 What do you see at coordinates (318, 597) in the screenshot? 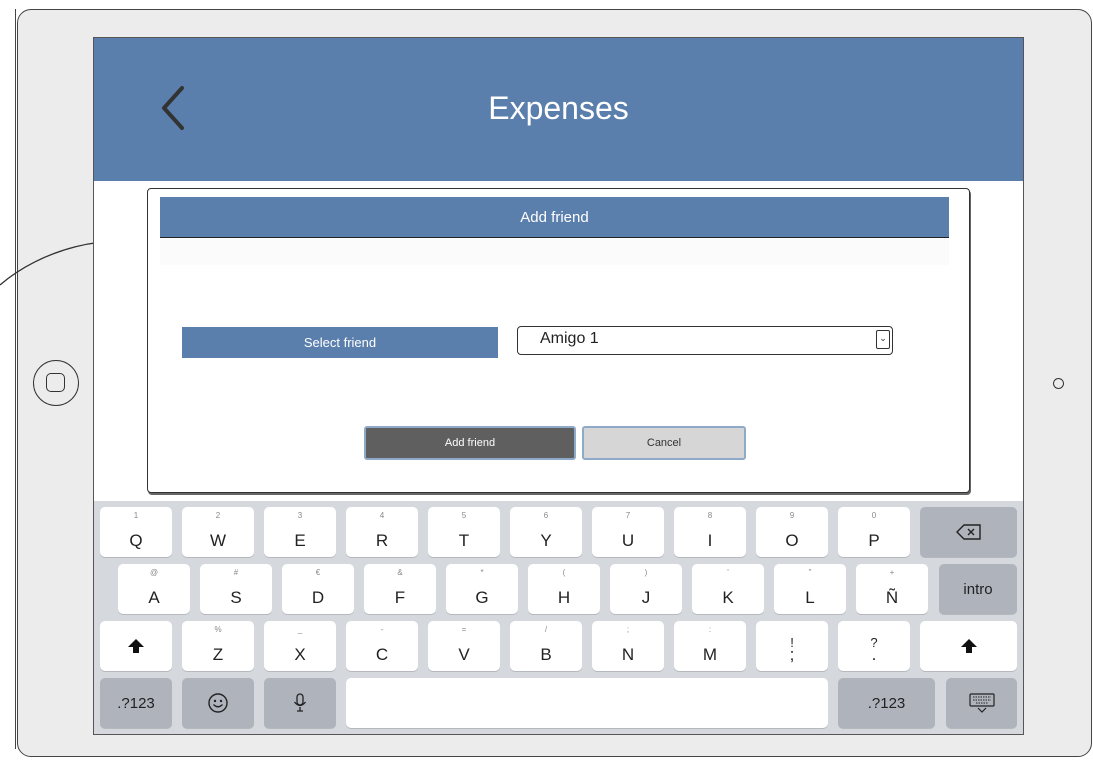
I see `key-label: D` at bounding box center [318, 597].